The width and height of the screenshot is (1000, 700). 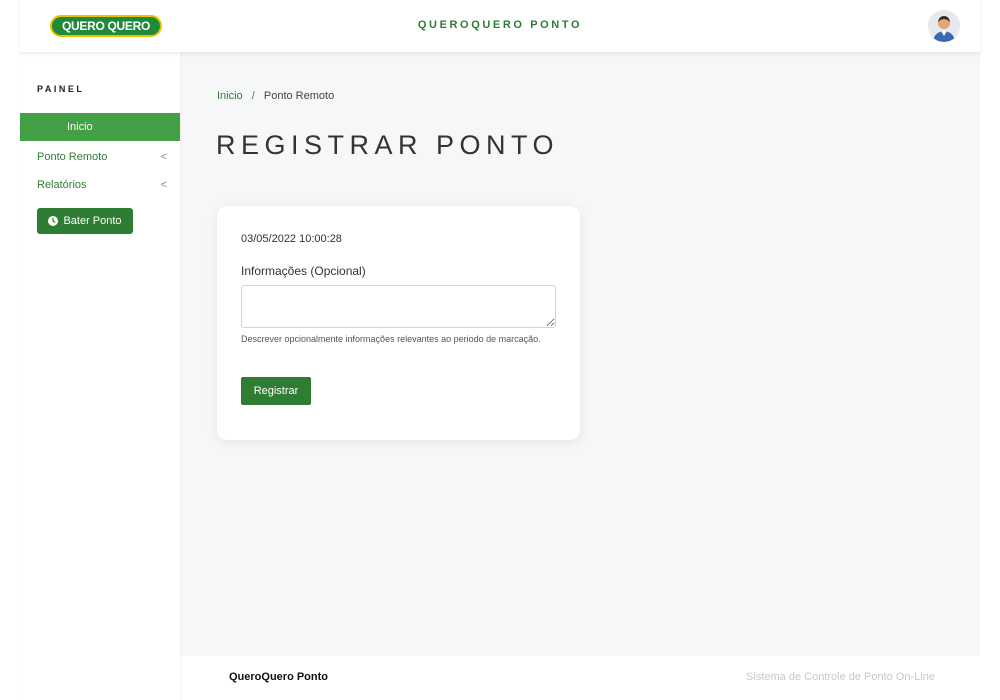 I want to click on footer-app-name: QueroQuero Ponto, so click(x=278, y=677).